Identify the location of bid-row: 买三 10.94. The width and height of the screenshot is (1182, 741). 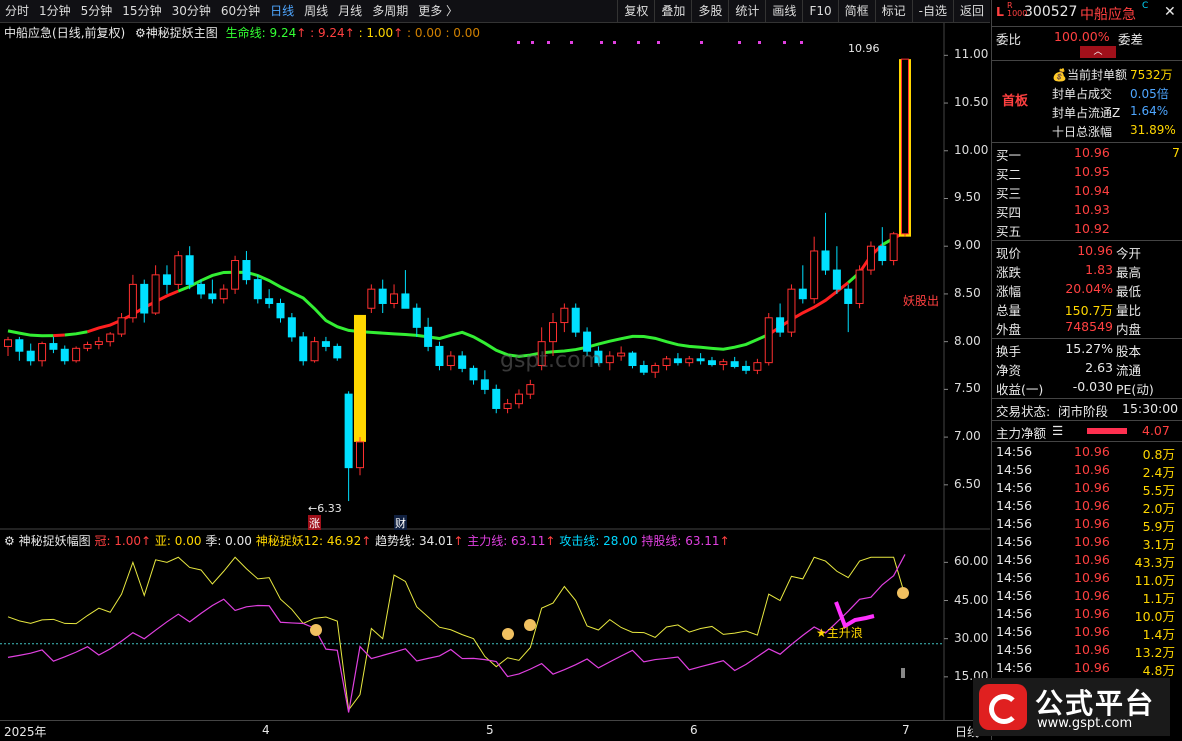
(1087, 192).